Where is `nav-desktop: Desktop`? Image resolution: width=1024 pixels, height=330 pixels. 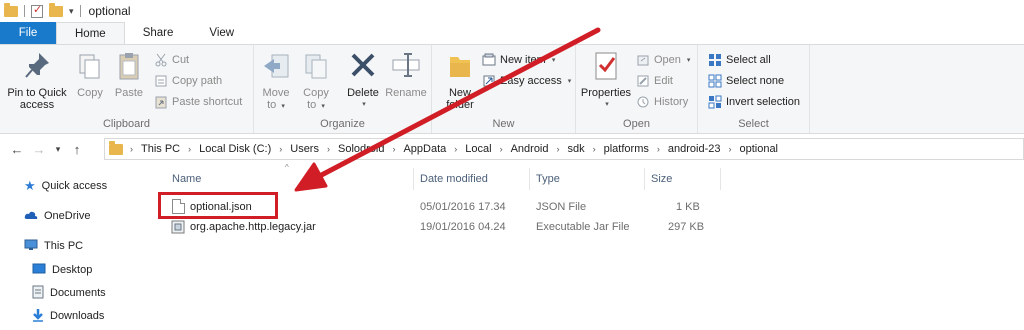 nav-desktop: Desktop is located at coordinates (62, 270).